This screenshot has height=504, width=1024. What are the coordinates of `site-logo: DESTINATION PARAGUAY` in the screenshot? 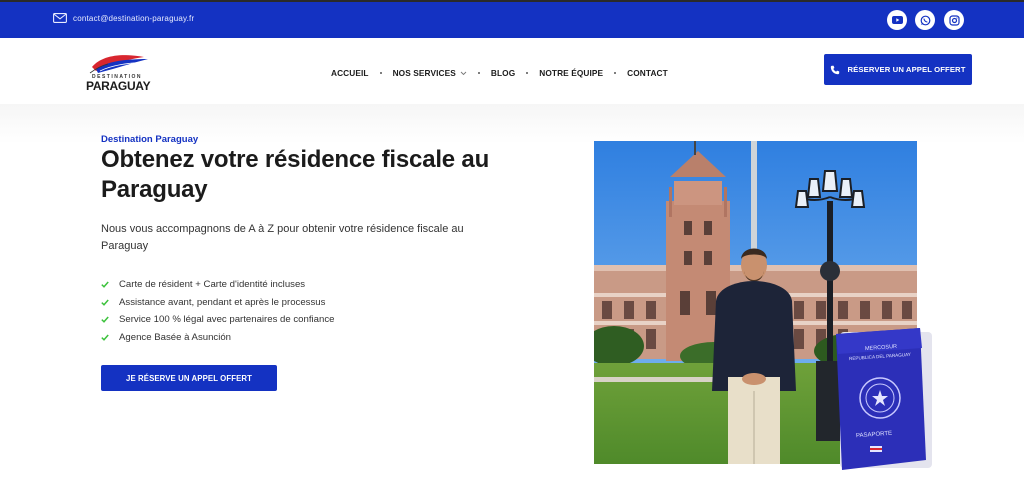 It's located at (119, 73).